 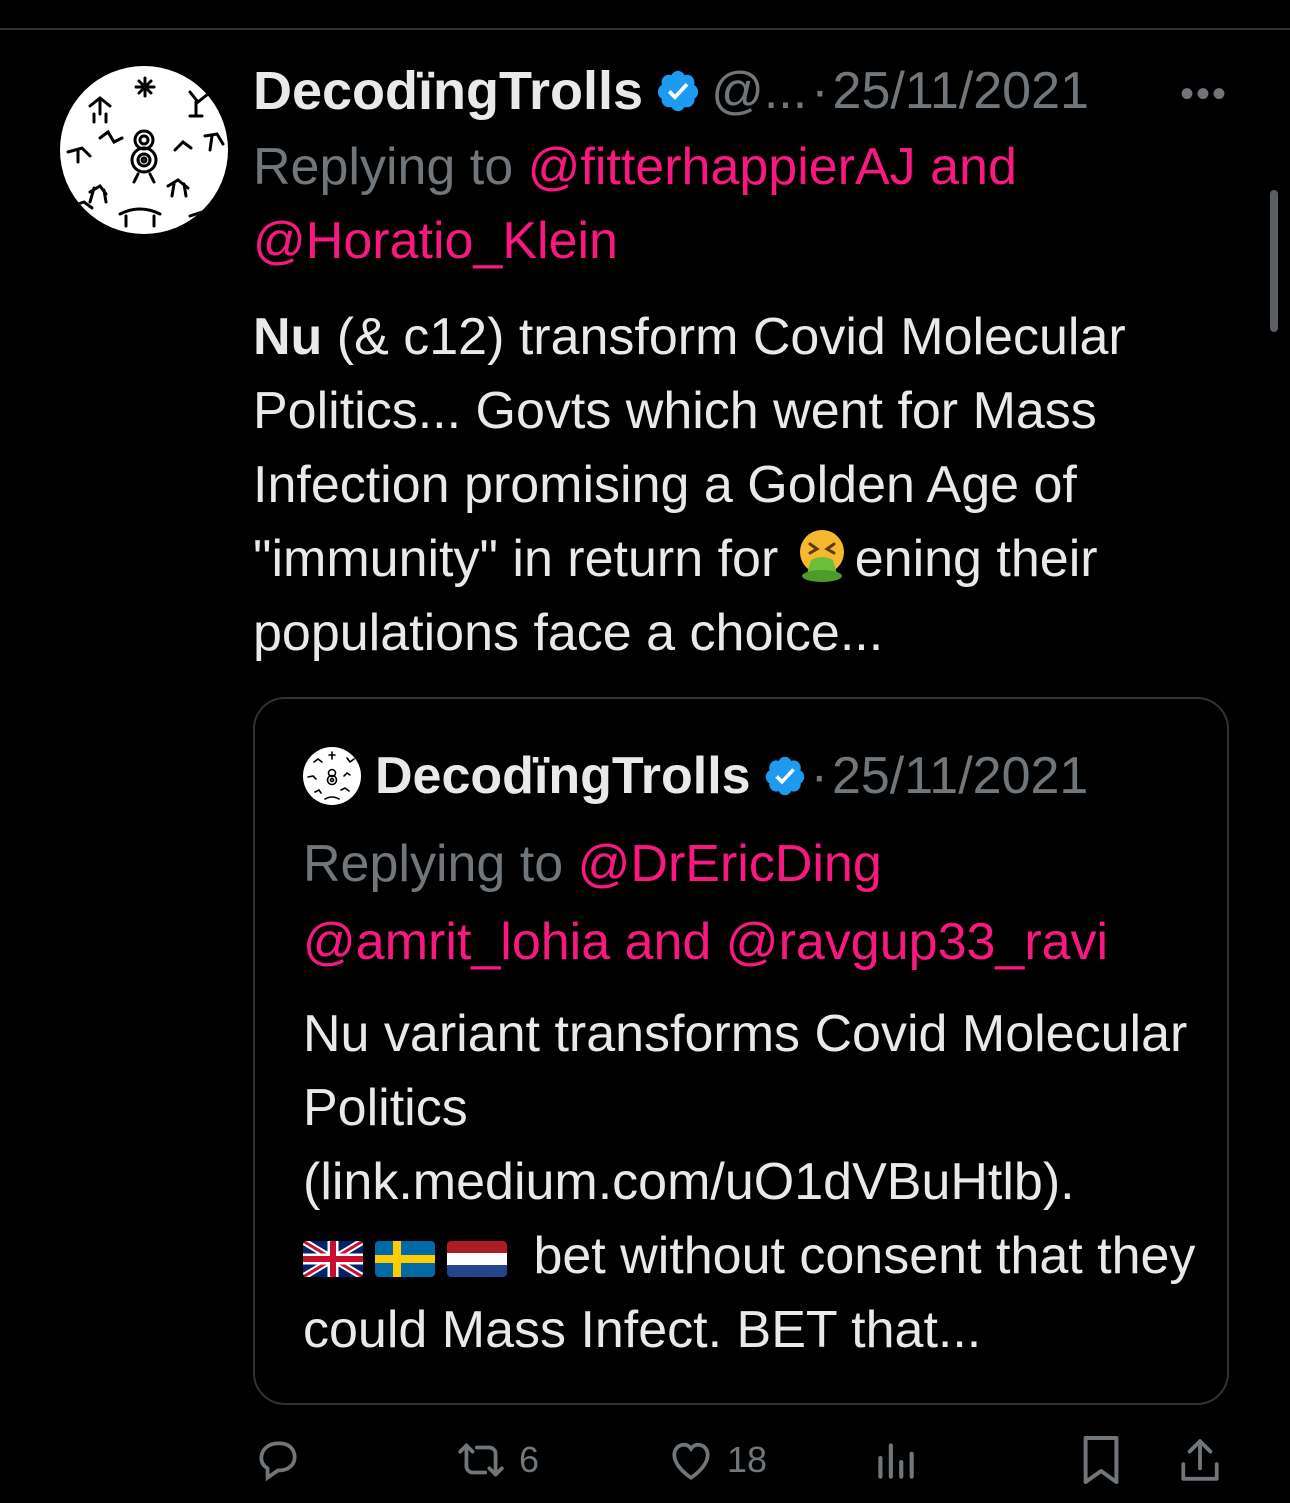 I want to click on share-icon, so click(x=1200, y=1460).